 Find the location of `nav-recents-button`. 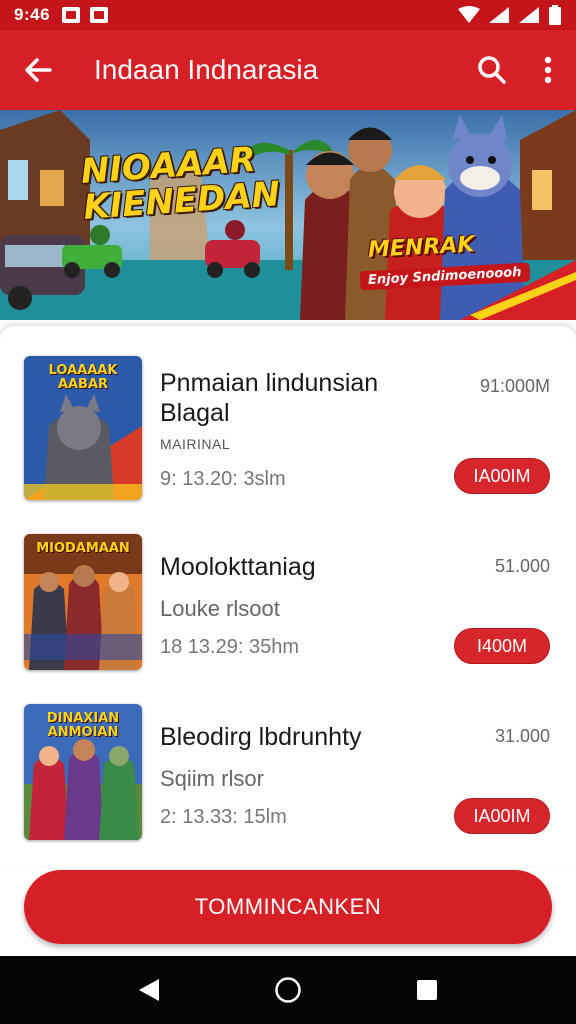

nav-recents-button is located at coordinates (427, 990).